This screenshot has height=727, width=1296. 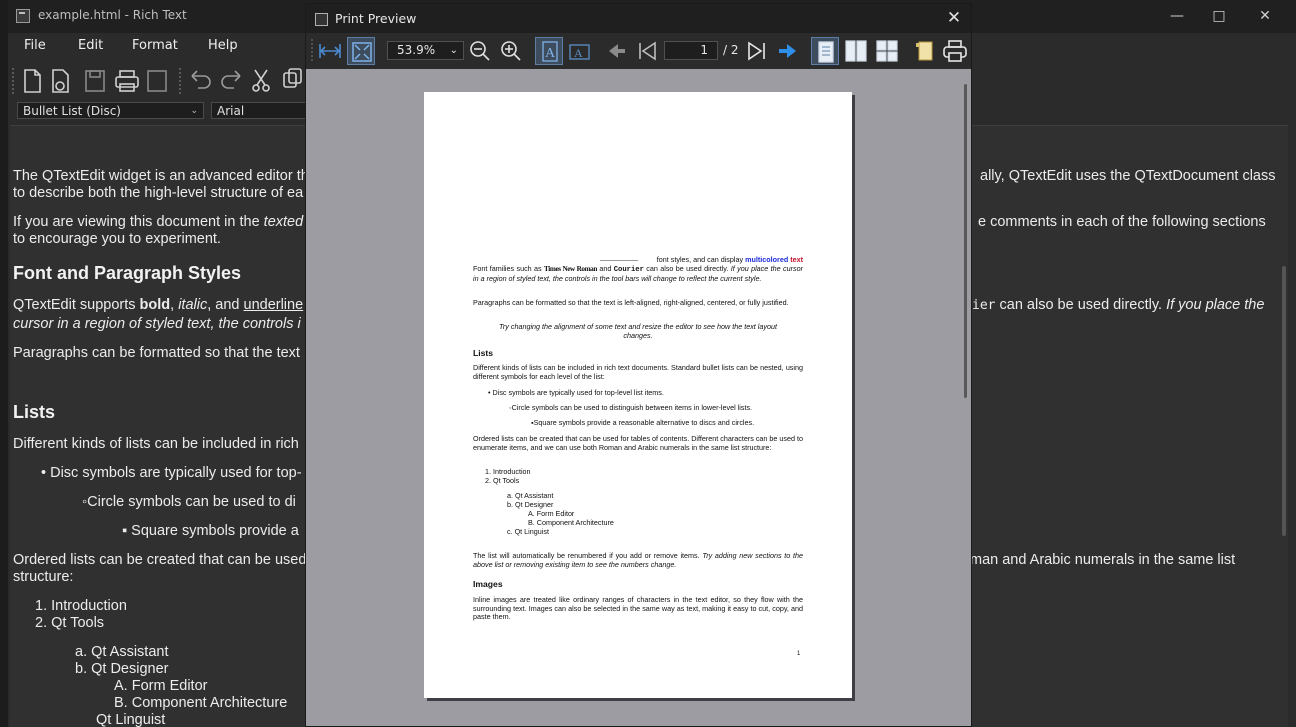 I want to click on zoom-in-icon, so click(x=511, y=51).